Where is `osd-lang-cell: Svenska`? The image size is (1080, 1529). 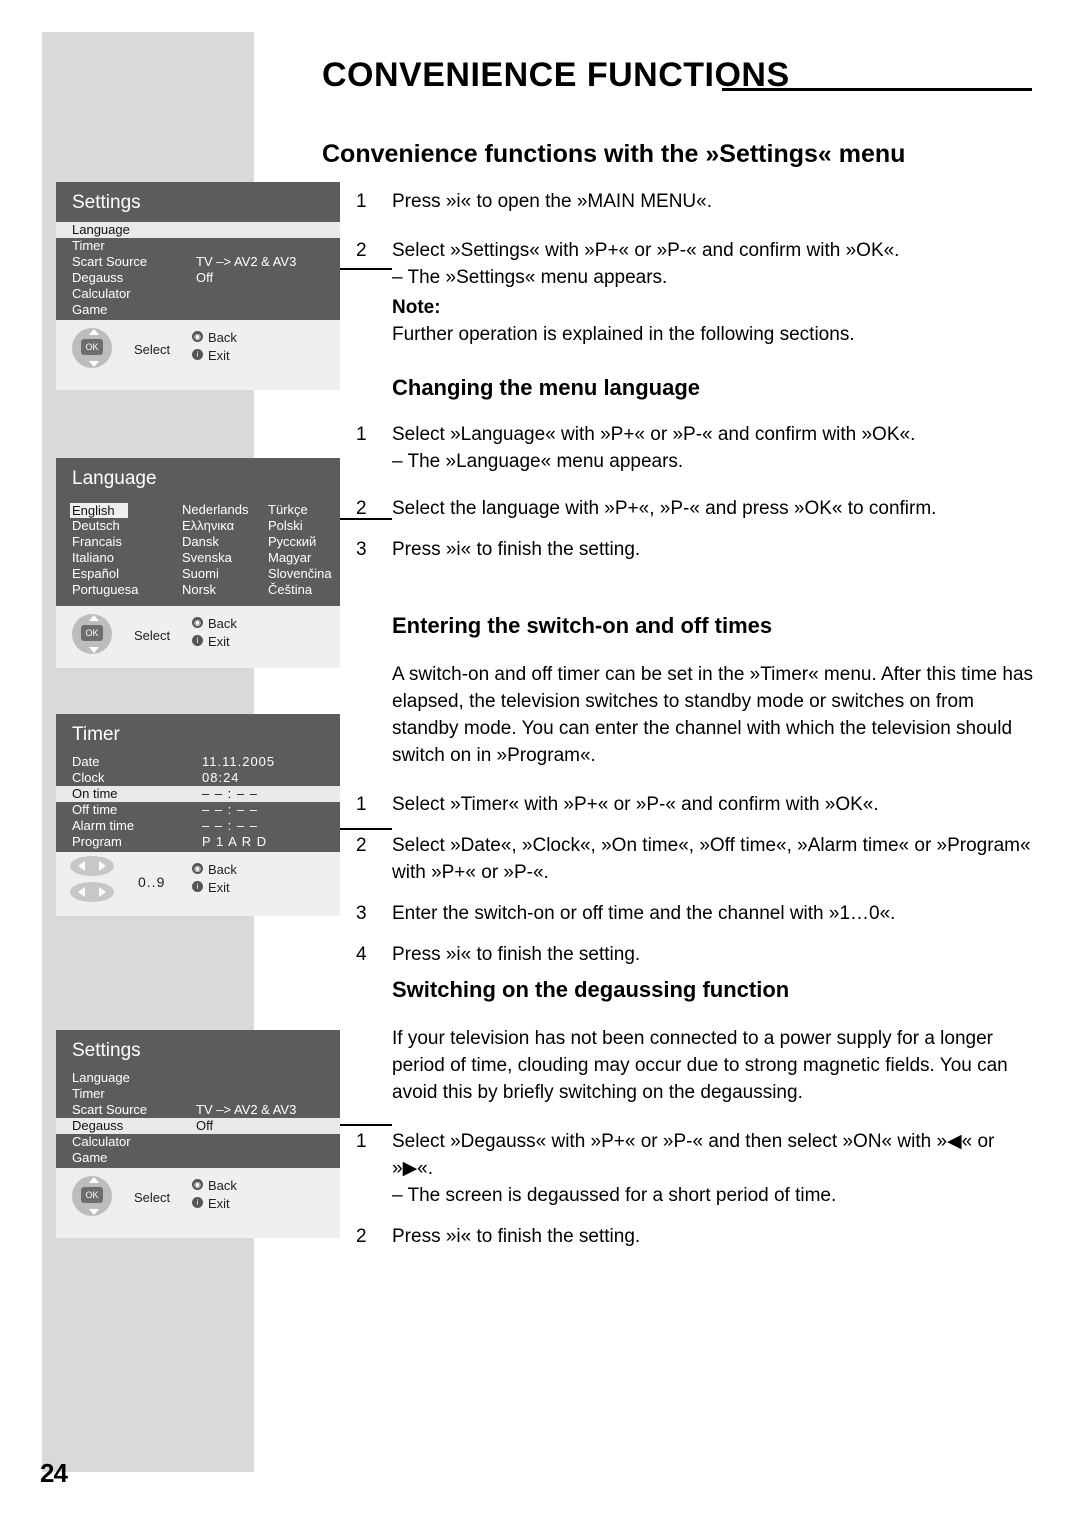 osd-lang-cell: Svenska is located at coordinates (207, 558).